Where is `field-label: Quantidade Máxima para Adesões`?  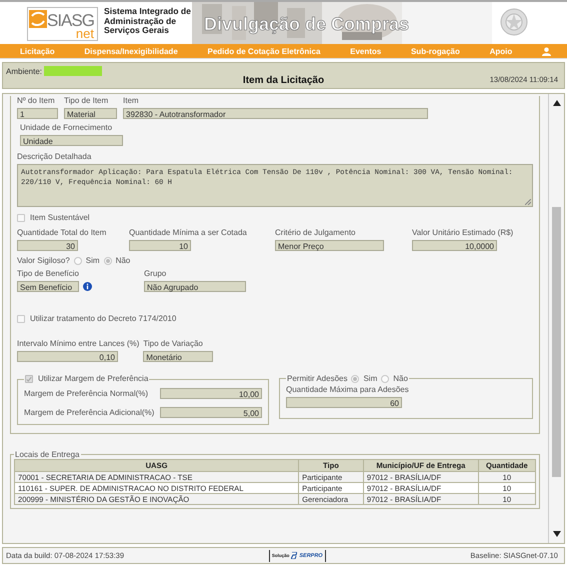 field-label: Quantidade Máxima para Adesões is located at coordinates (348, 390).